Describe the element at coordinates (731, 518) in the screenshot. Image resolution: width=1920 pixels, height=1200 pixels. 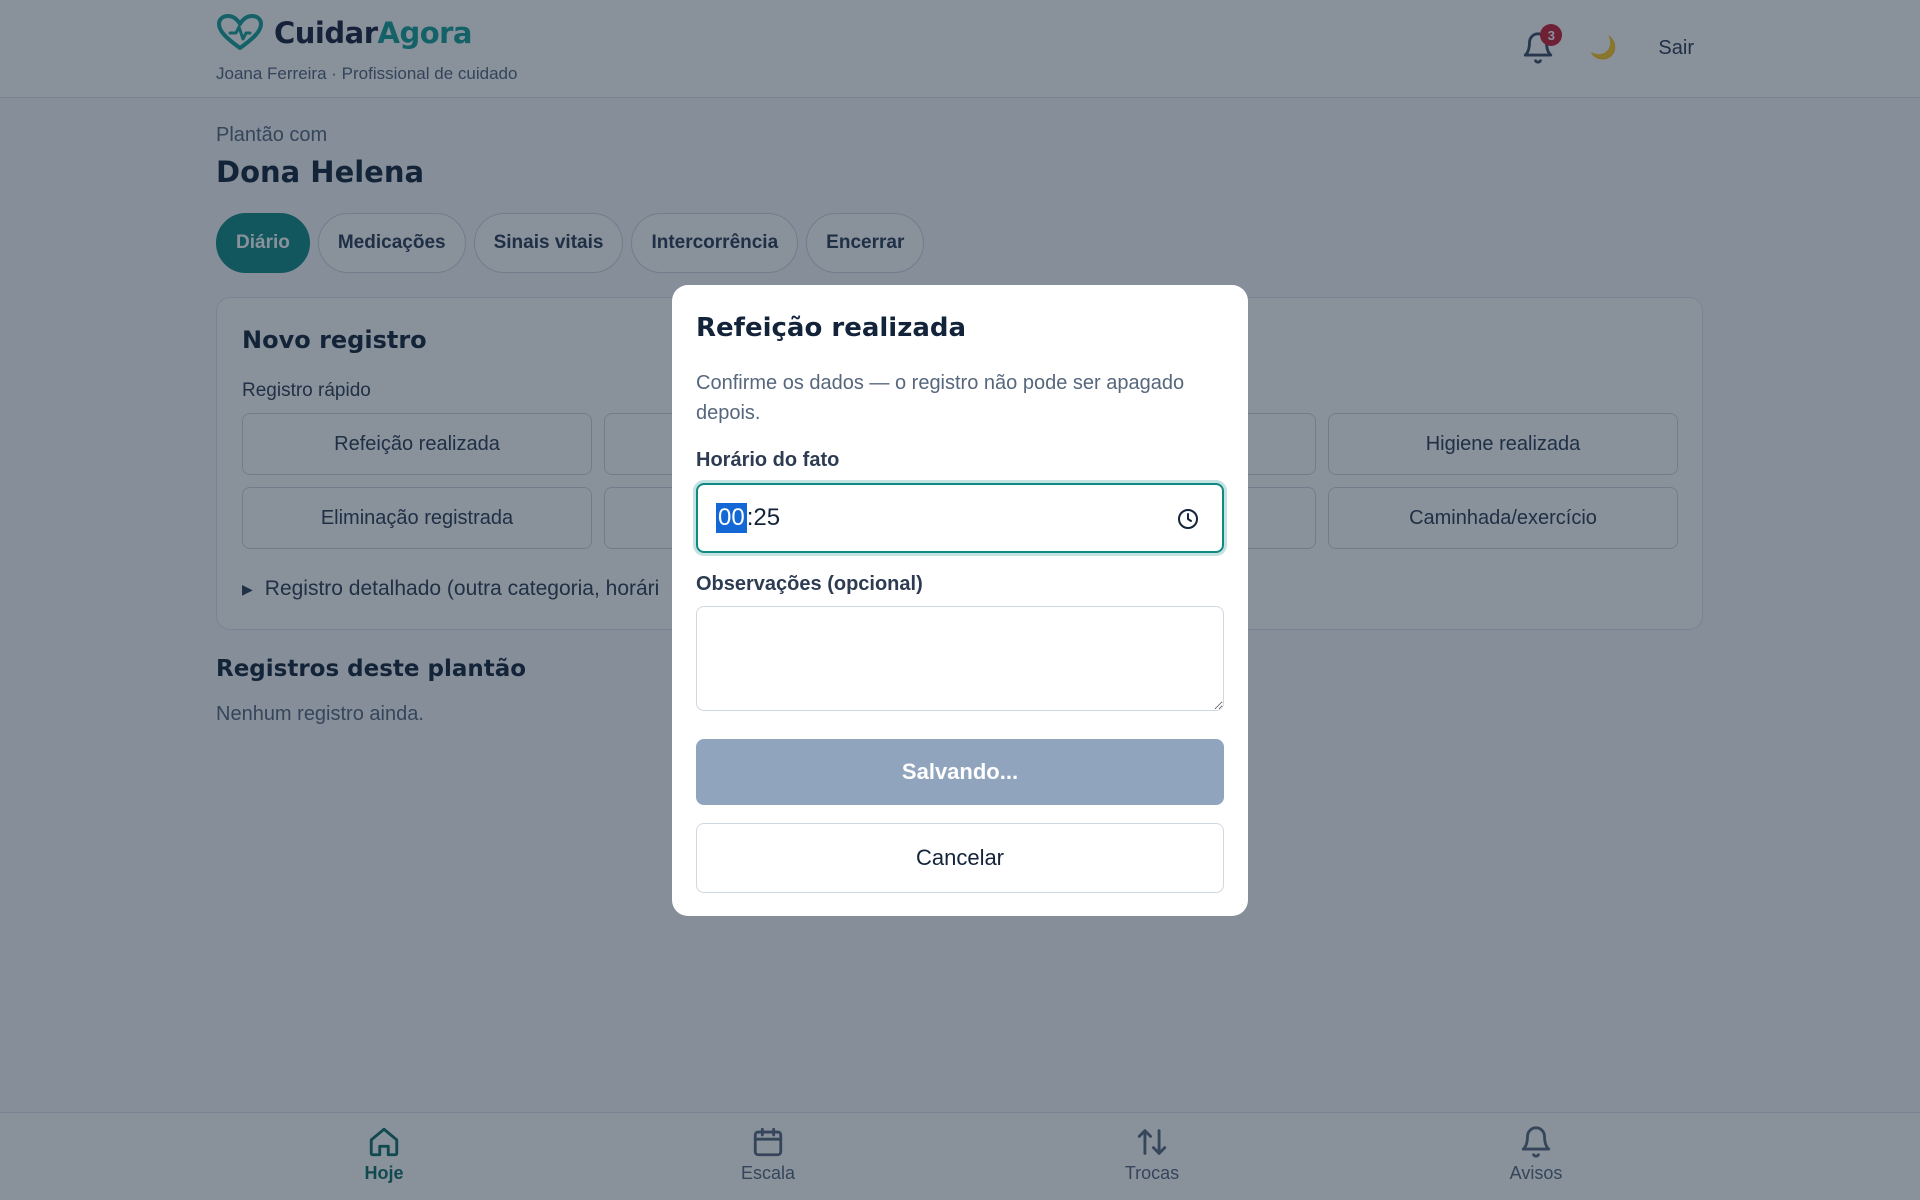
I see `time-hours-segment: 00` at that location.